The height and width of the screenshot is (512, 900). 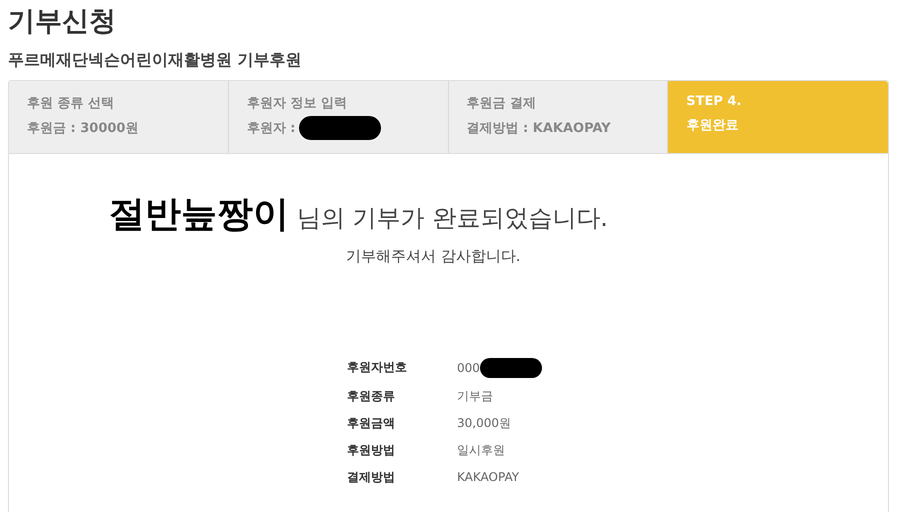 I want to click on detail-value: 일시후원, so click(x=481, y=450).